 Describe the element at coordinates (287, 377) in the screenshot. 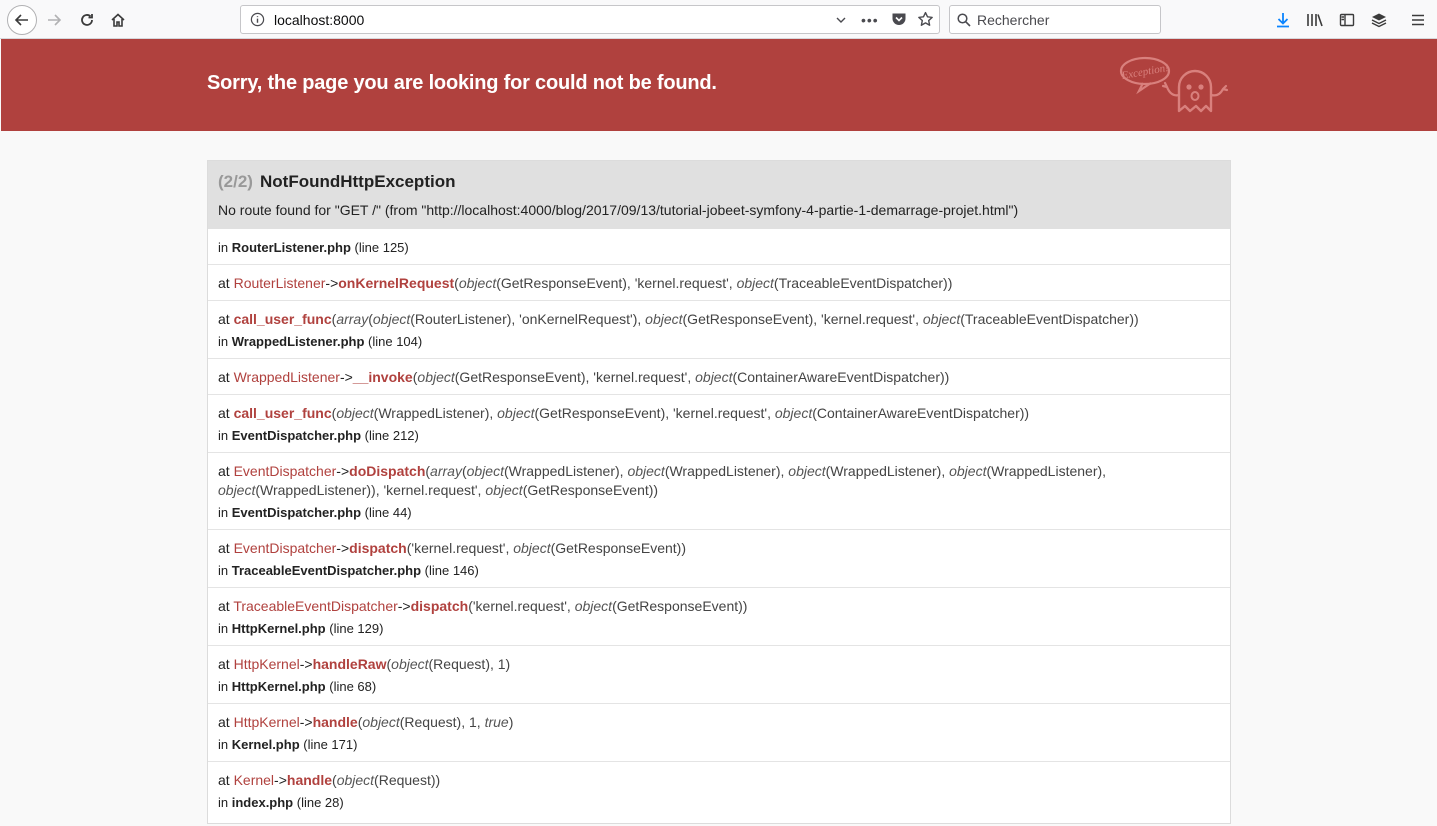

I see `trace-class: WrappedListener` at that location.